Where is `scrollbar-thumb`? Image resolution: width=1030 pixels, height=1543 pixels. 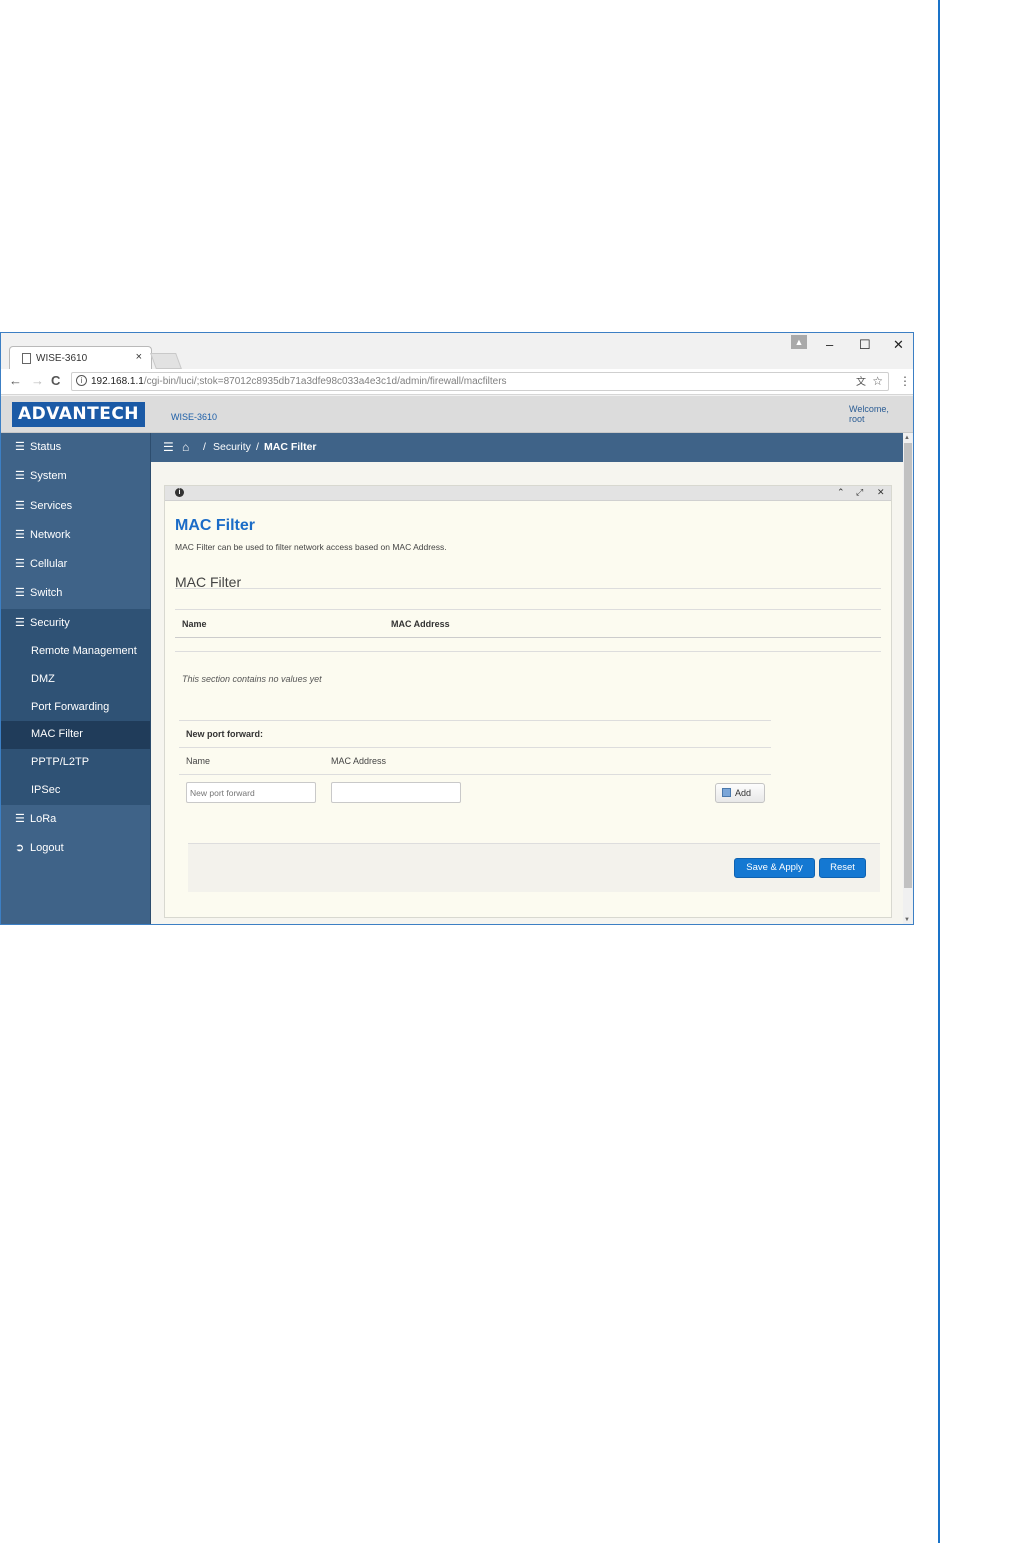
scrollbar-thumb is located at coordinates (908, 665).